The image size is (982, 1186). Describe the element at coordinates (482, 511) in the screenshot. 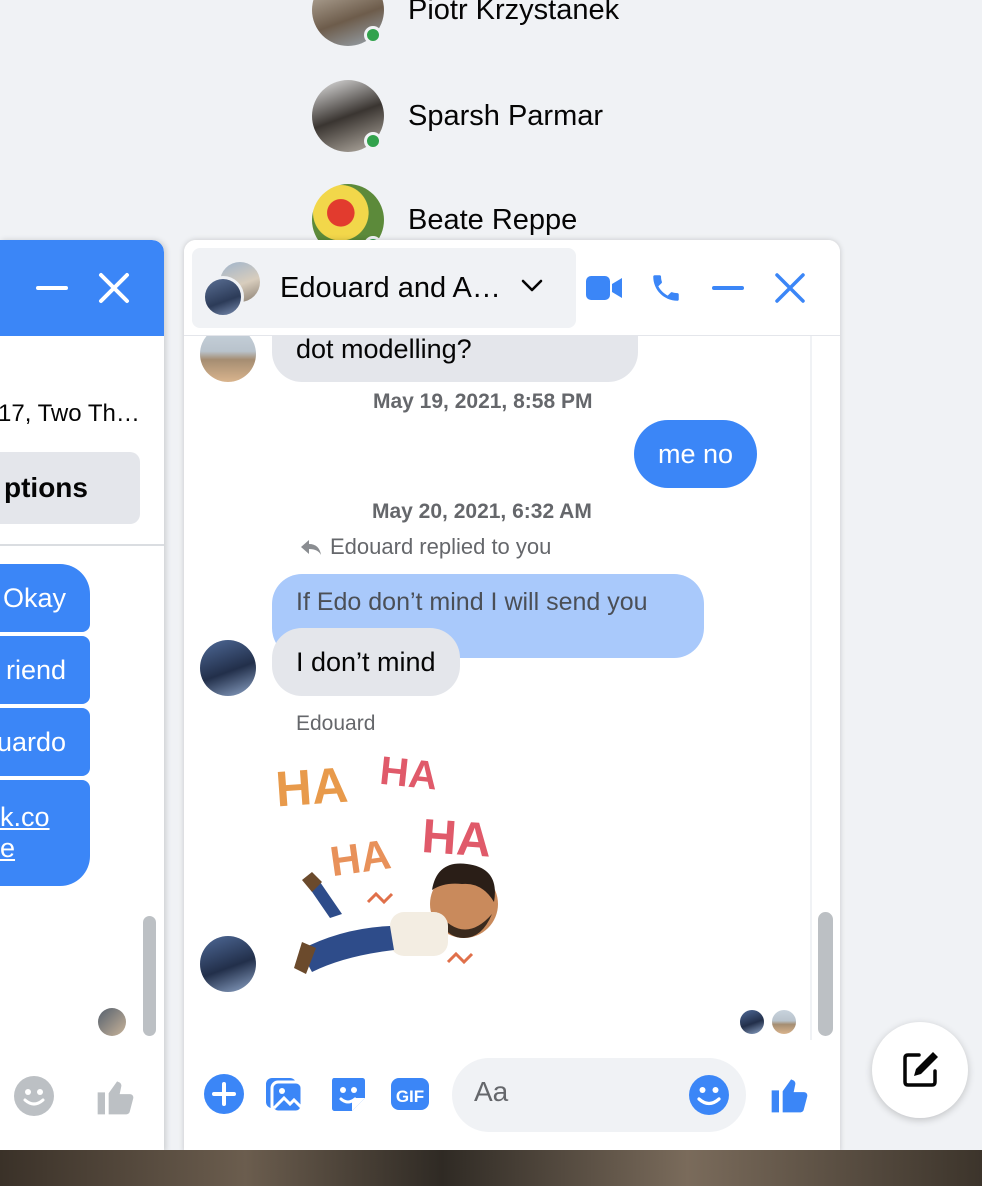

I see `timestamp: May 20, 2021, 6:32 AM` at that location.